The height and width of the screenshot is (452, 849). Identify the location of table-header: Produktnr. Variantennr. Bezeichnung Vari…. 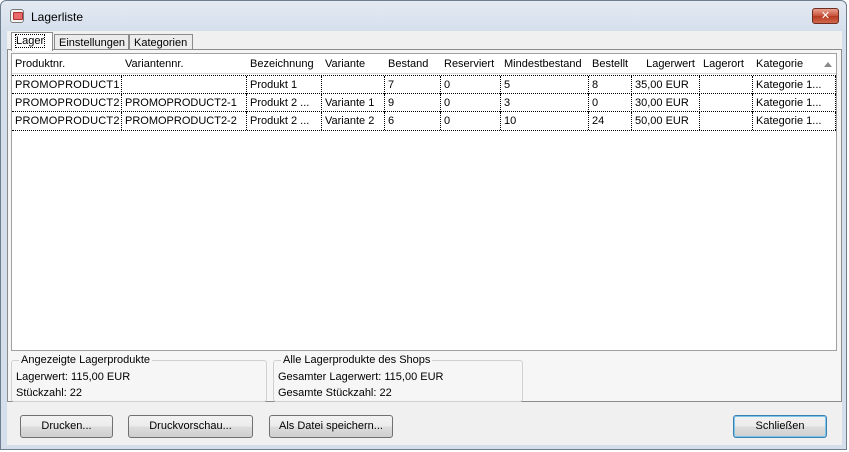
(424, 64).